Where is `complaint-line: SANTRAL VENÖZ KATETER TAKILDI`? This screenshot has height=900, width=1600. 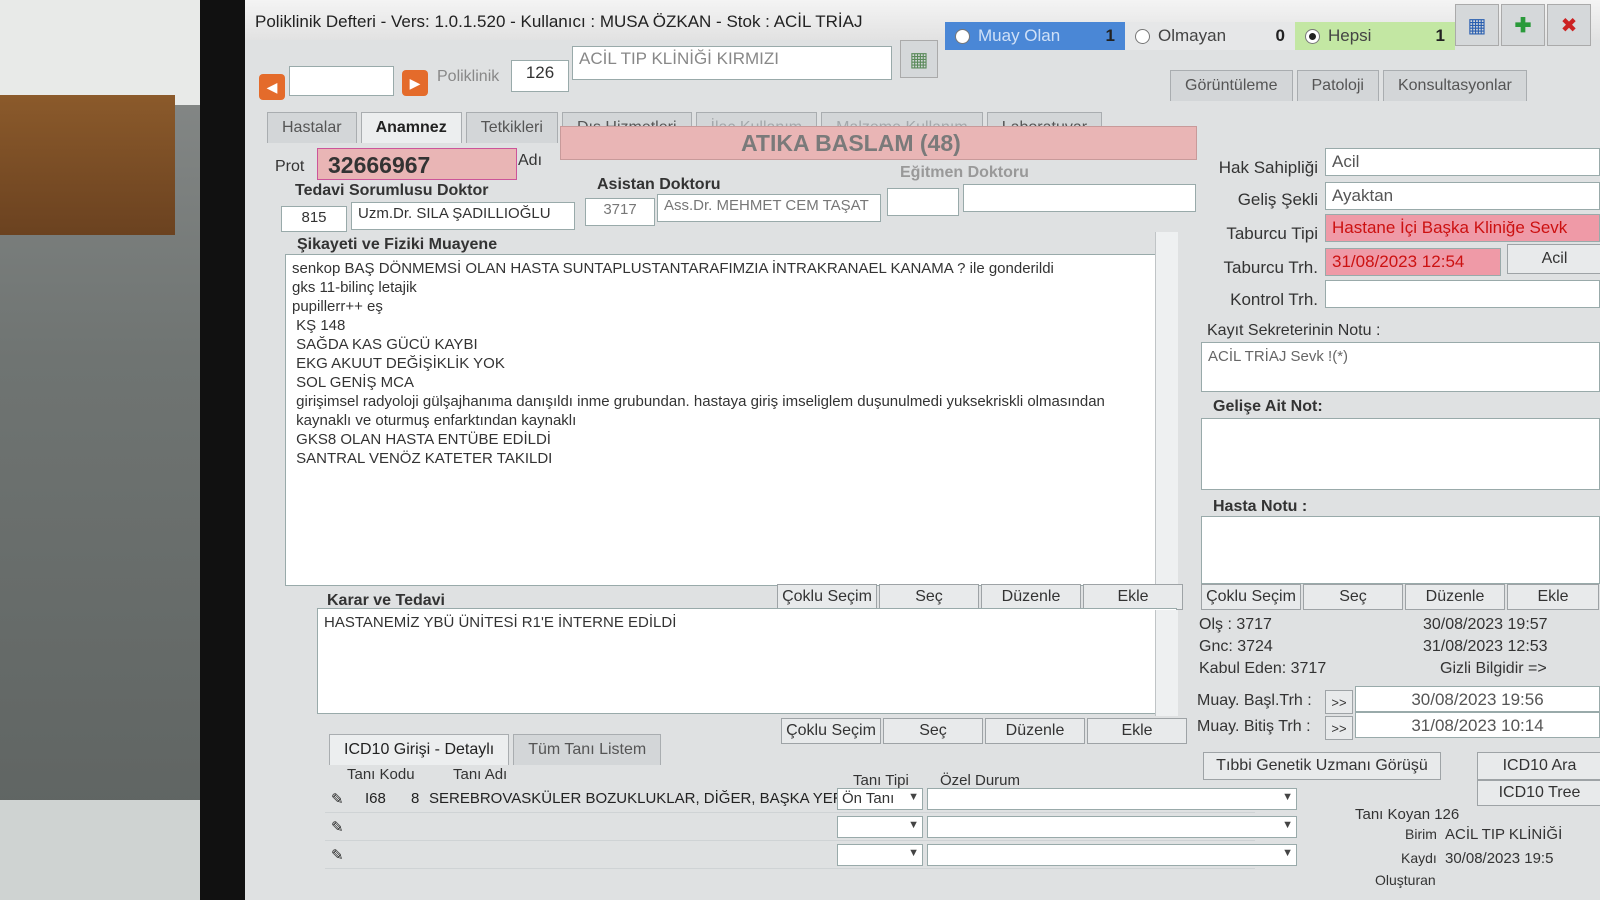 complaint-line: SANTRAL VENÖZ KATETER TAKILDI is located at coordinates (422, 458).